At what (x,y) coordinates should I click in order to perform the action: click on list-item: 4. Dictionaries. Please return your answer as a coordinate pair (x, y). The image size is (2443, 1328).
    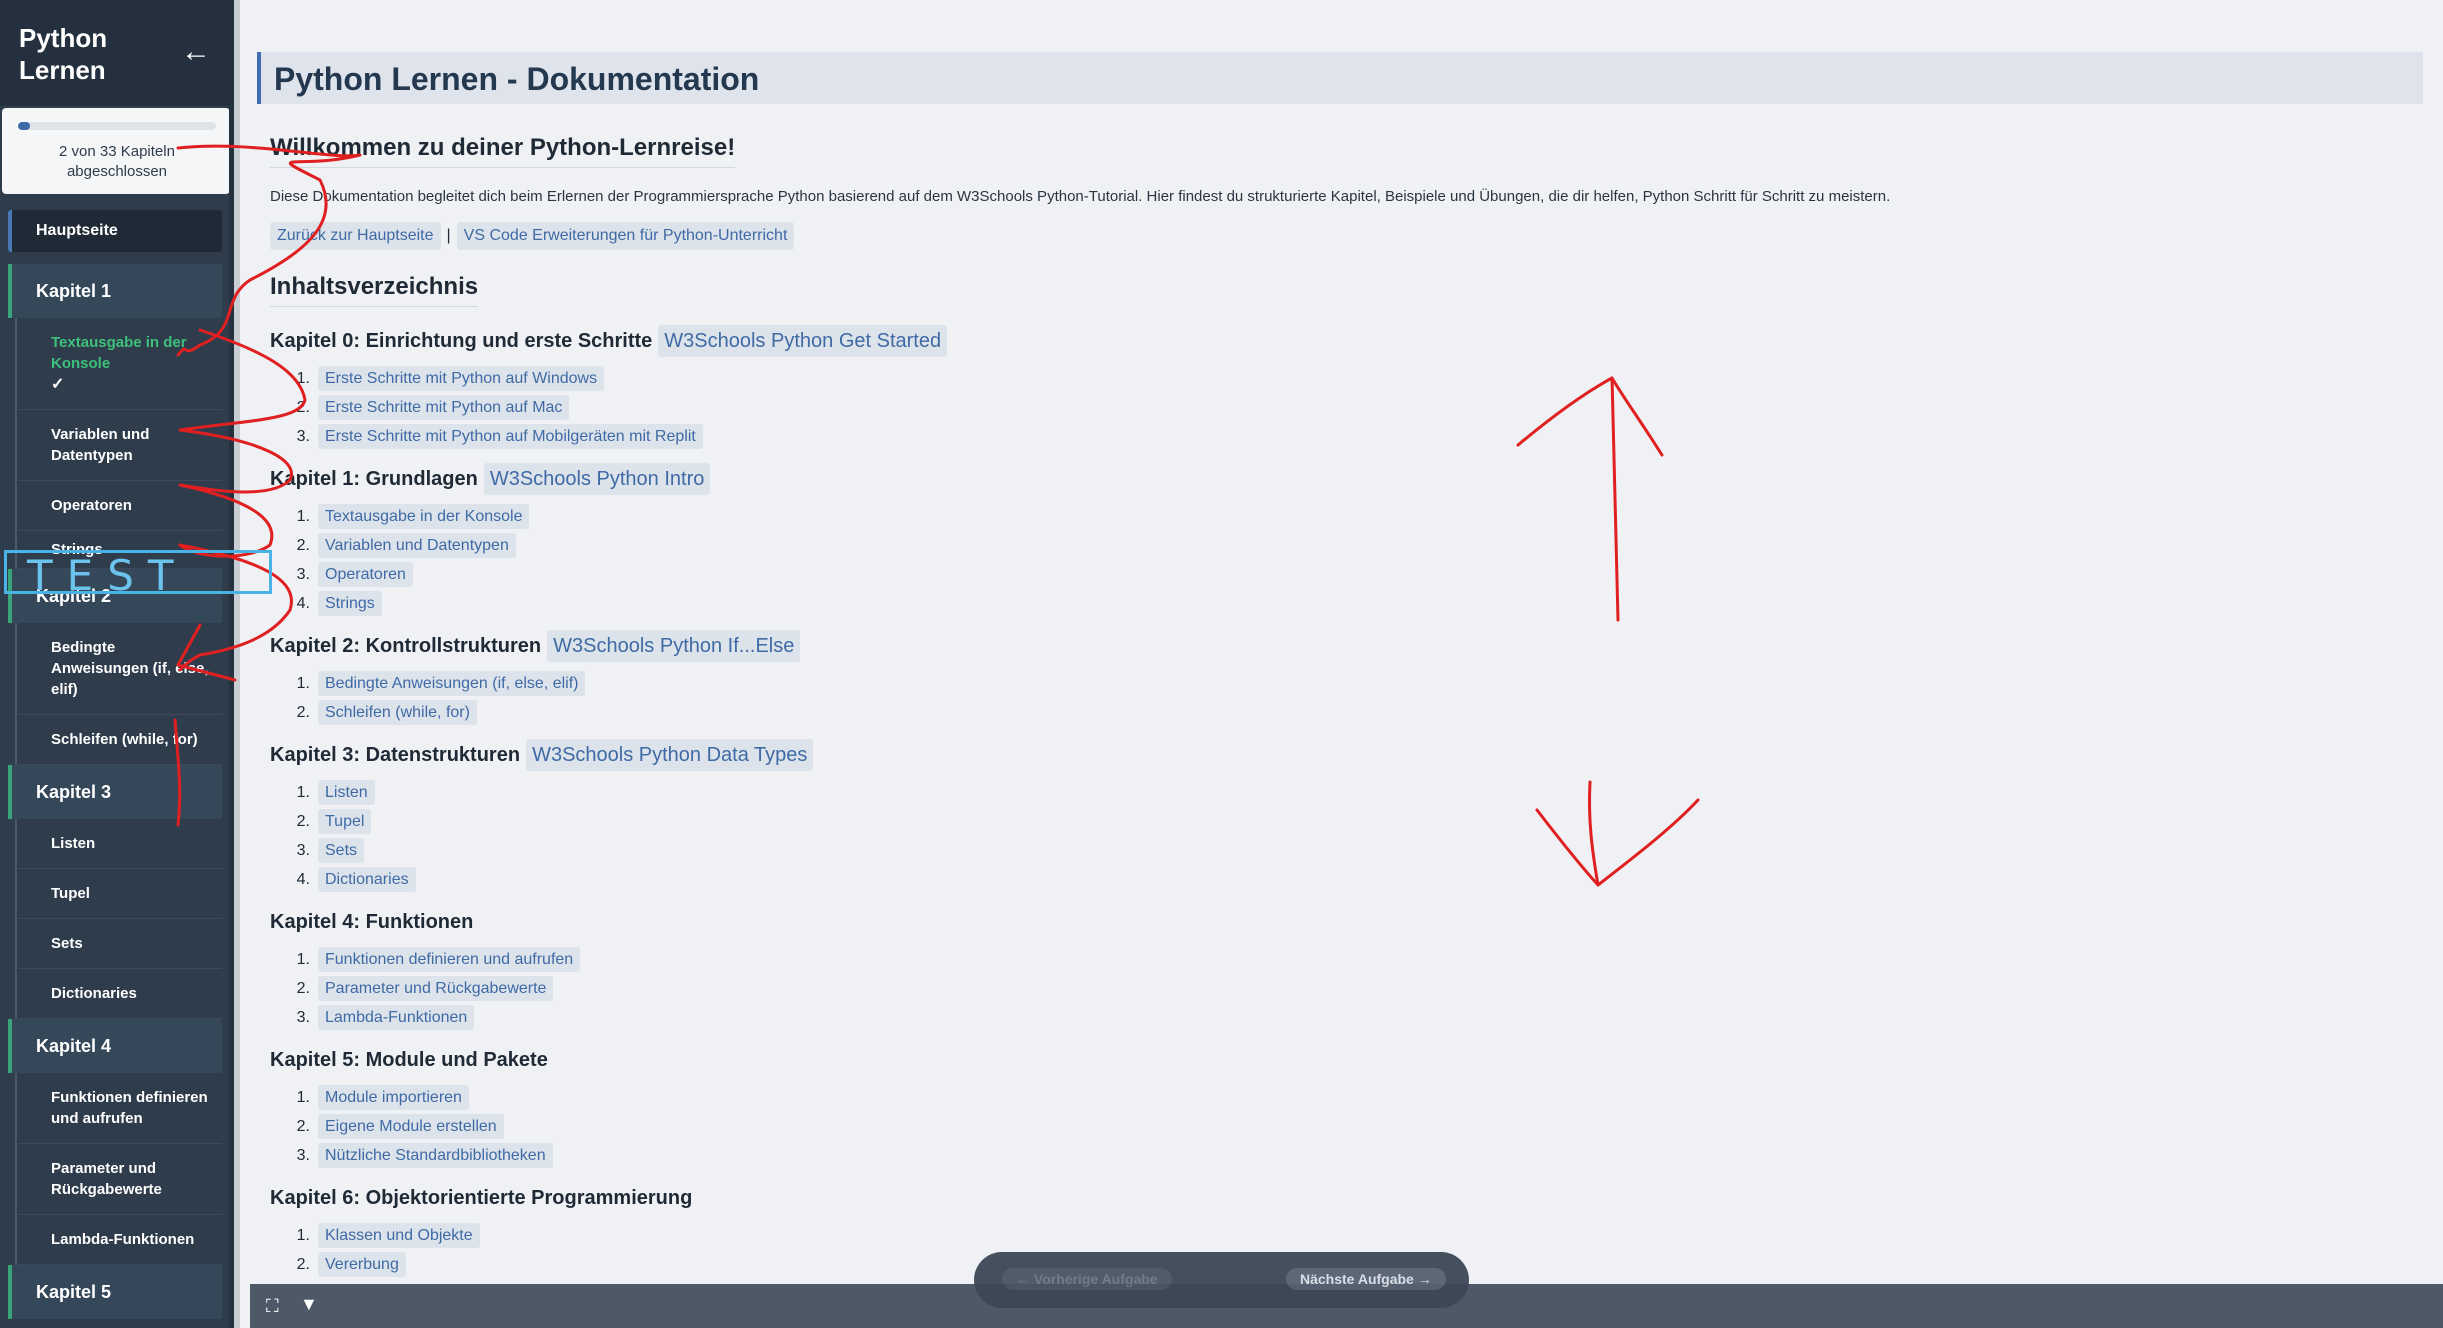
    Looking at the image, I should click on (541, 879).